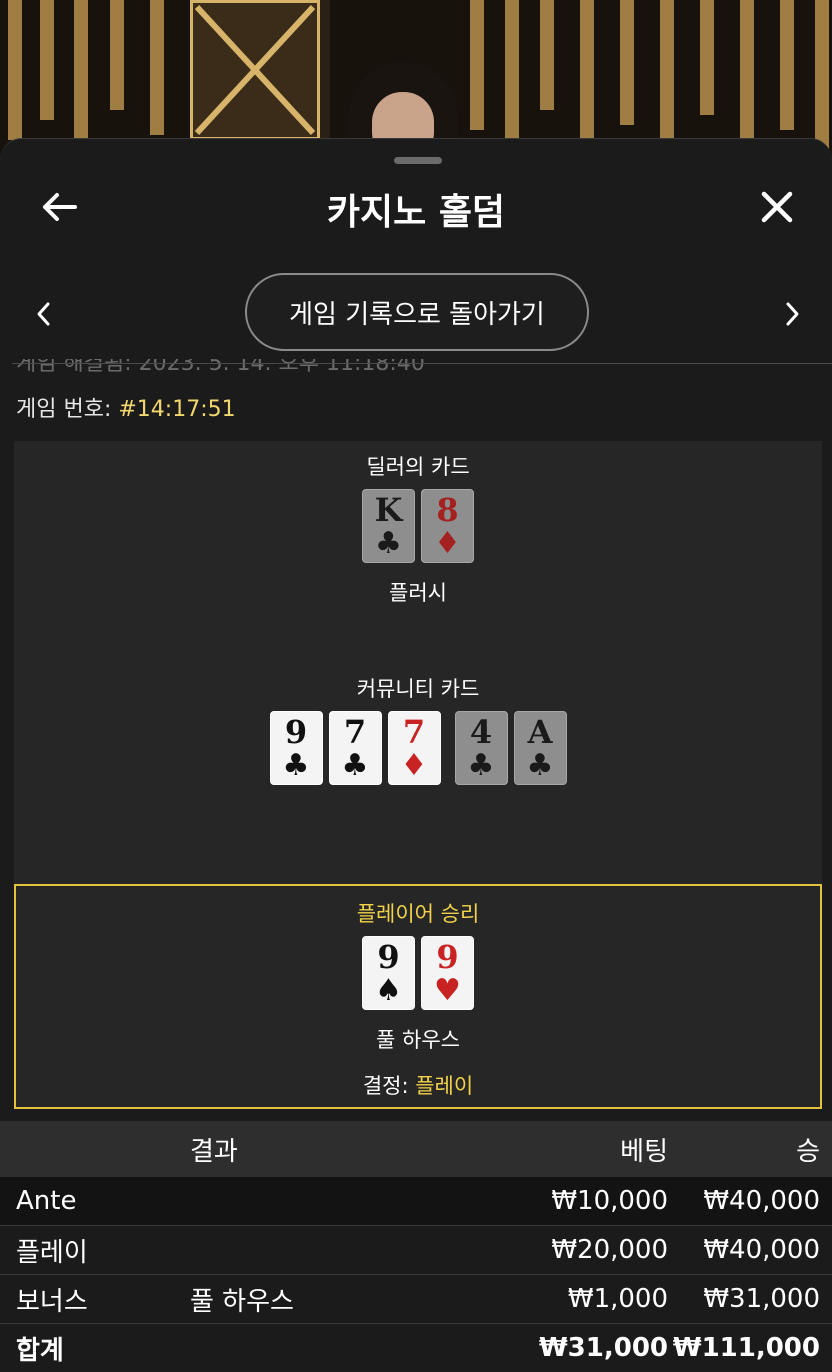 This screenshot has height=1372, width=832. What do you see at coordinates (214, 1151) in the screenshot?
I see `column-header-result: 결과` at bounding box center [214, 1151].